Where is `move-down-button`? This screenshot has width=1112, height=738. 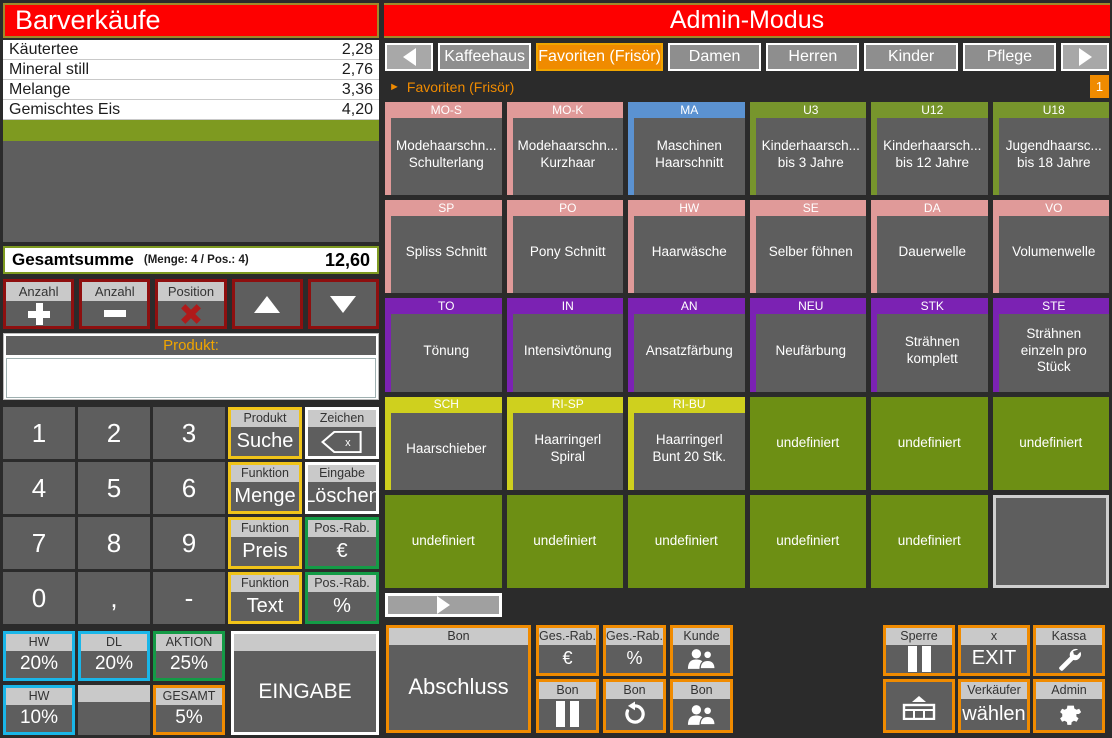 move-down-button is located at coordinates (343, 304).